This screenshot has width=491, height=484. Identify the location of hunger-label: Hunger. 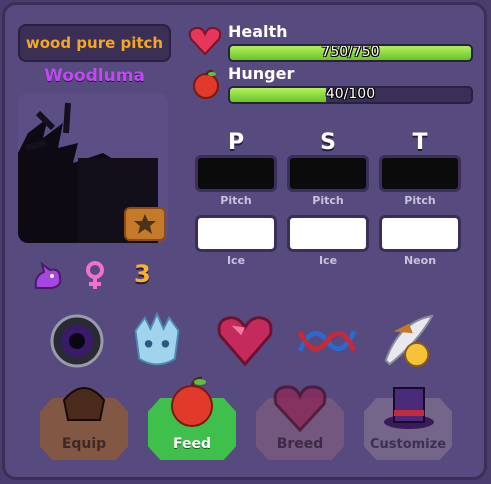
(261, 73).